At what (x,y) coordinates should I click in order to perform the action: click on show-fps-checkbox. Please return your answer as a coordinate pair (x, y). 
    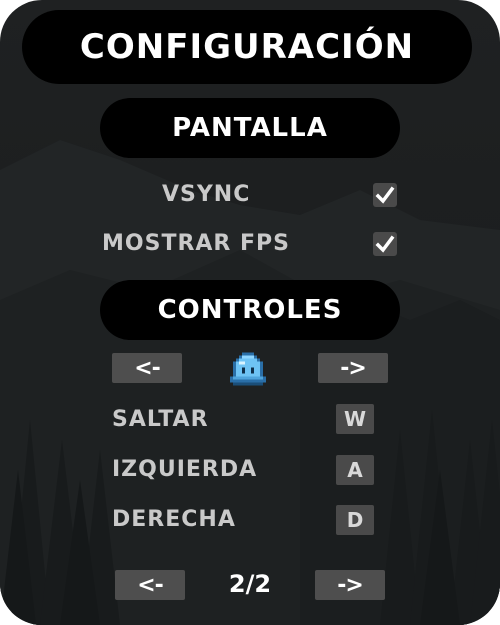
    Looking at the image, I should click on (385, 244).